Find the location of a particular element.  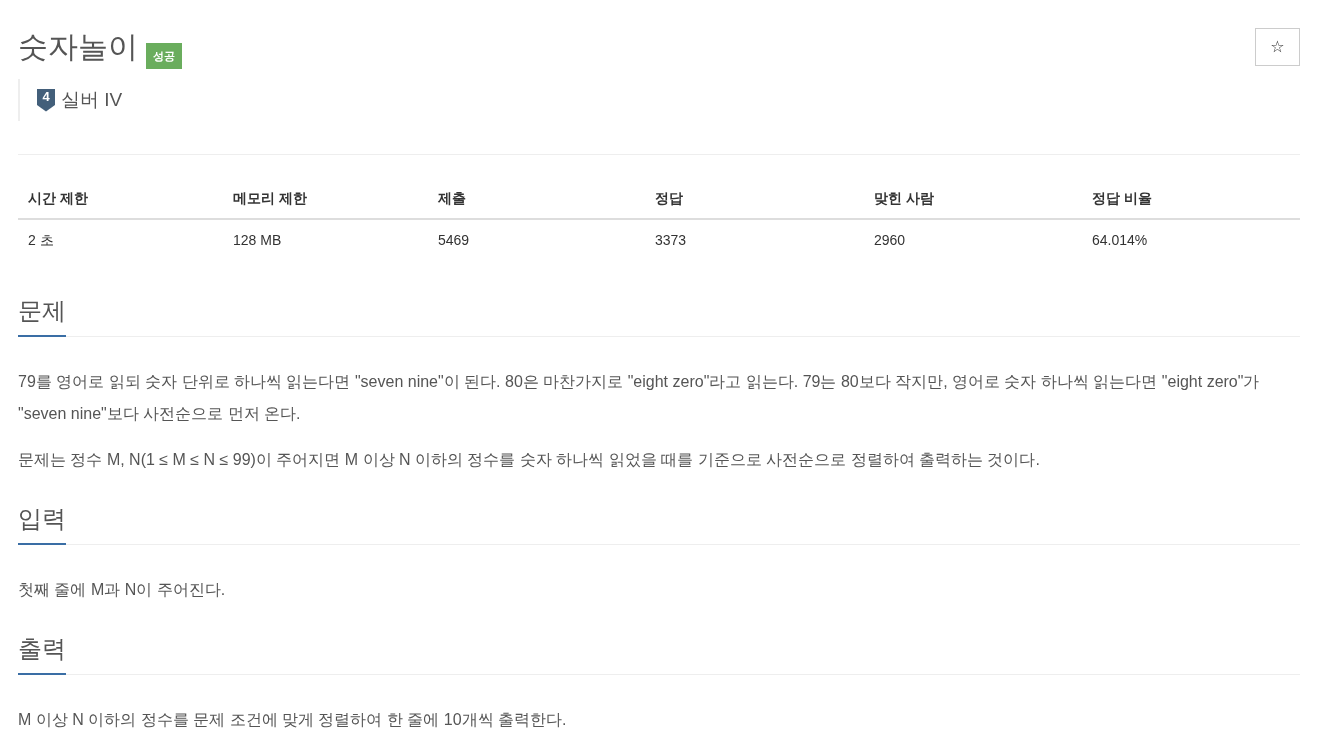

section-heading: 문제 is located at coordinates (42, 316).